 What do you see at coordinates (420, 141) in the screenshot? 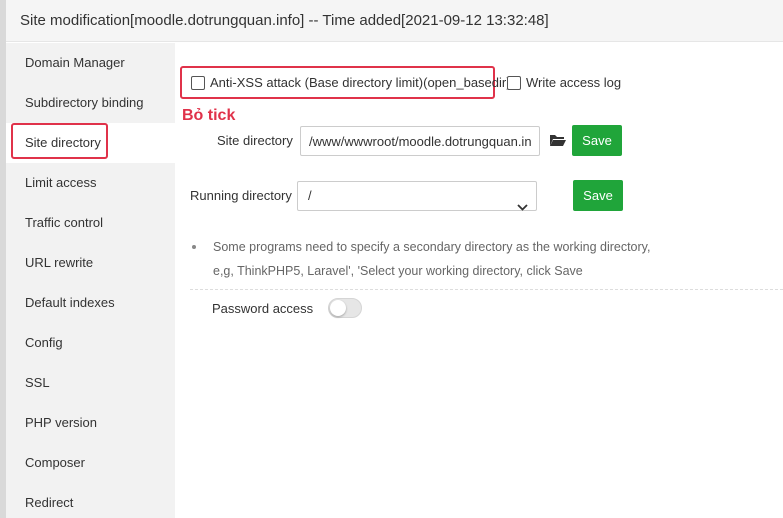
I see `site-directory-input` at bounding box center [420, 141].